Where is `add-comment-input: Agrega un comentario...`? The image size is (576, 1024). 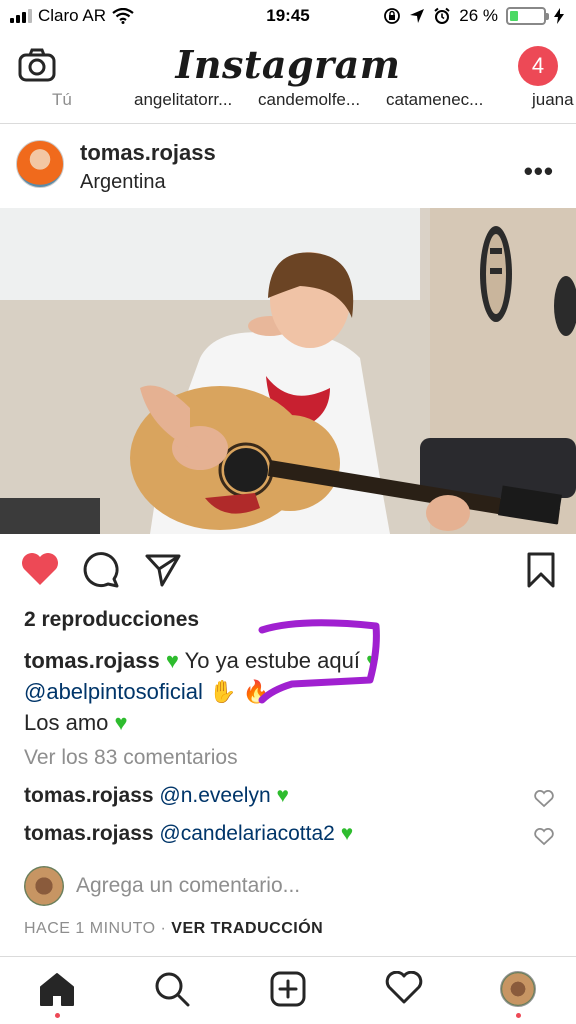
add-comment-input: Agrega un comentario... is located at coordinates (188, 886).